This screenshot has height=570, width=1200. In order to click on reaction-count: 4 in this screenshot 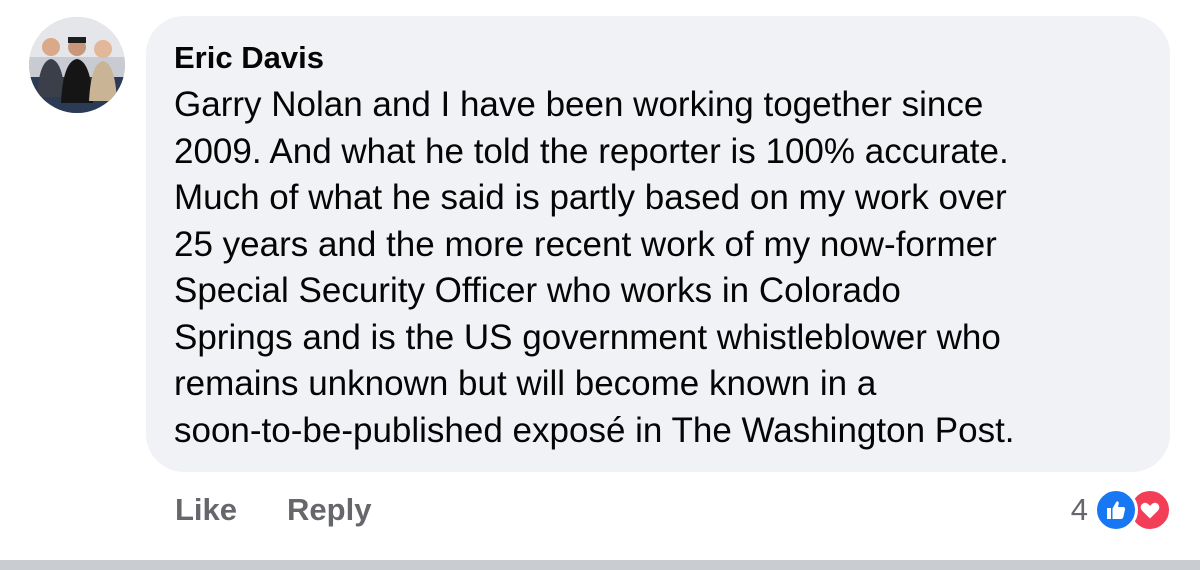, I will do `click(1079, 509)`.